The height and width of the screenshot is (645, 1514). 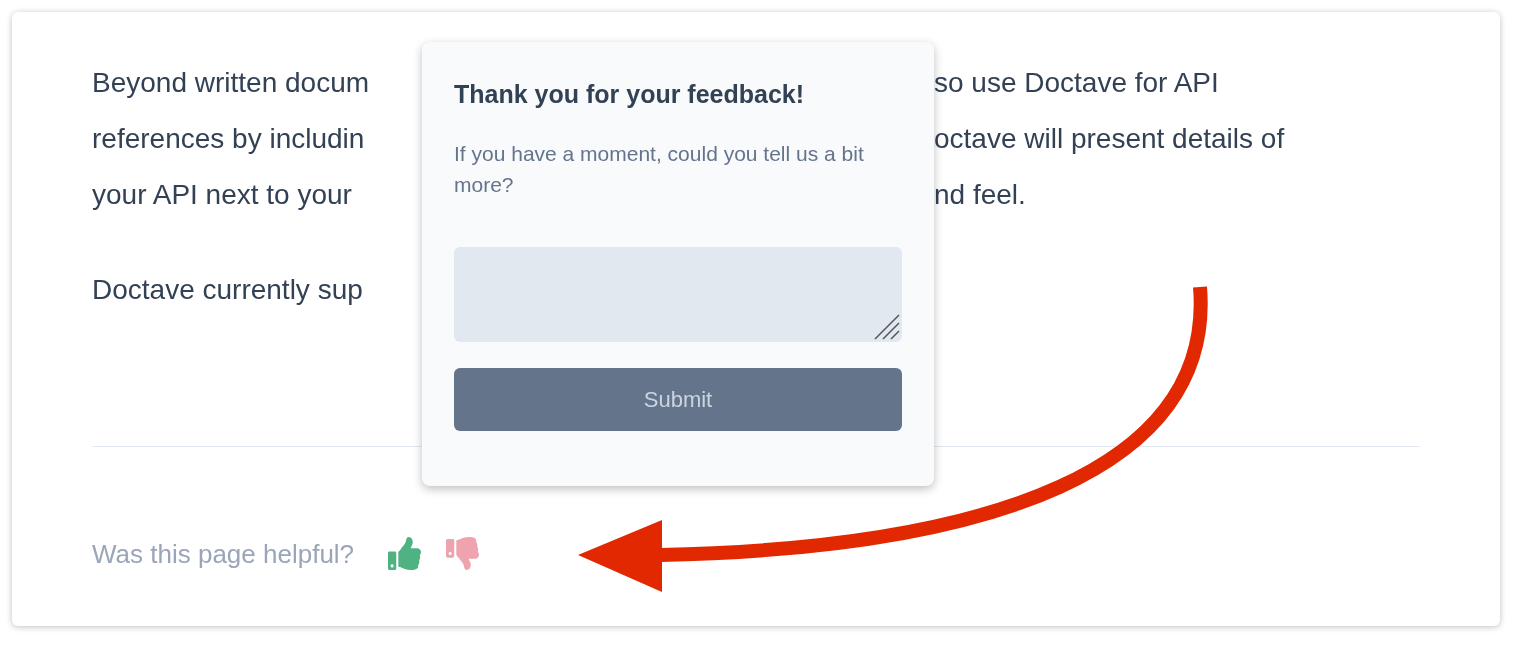 I want to click on paragraph-text: Beyond written docum, so click(x=231, y=82).